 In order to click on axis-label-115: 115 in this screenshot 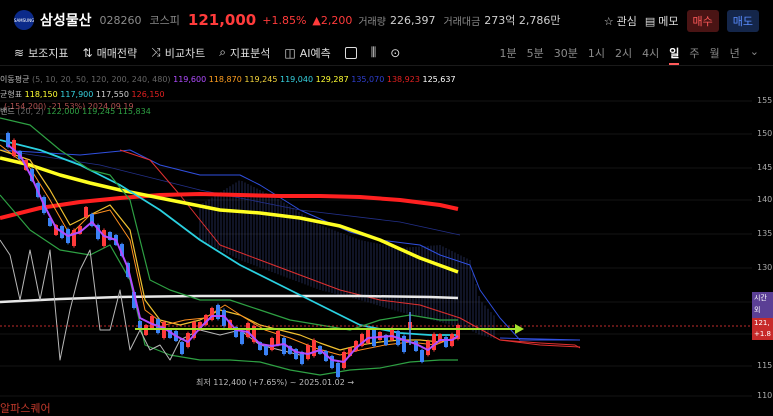, I will do `click(765, 365)`.